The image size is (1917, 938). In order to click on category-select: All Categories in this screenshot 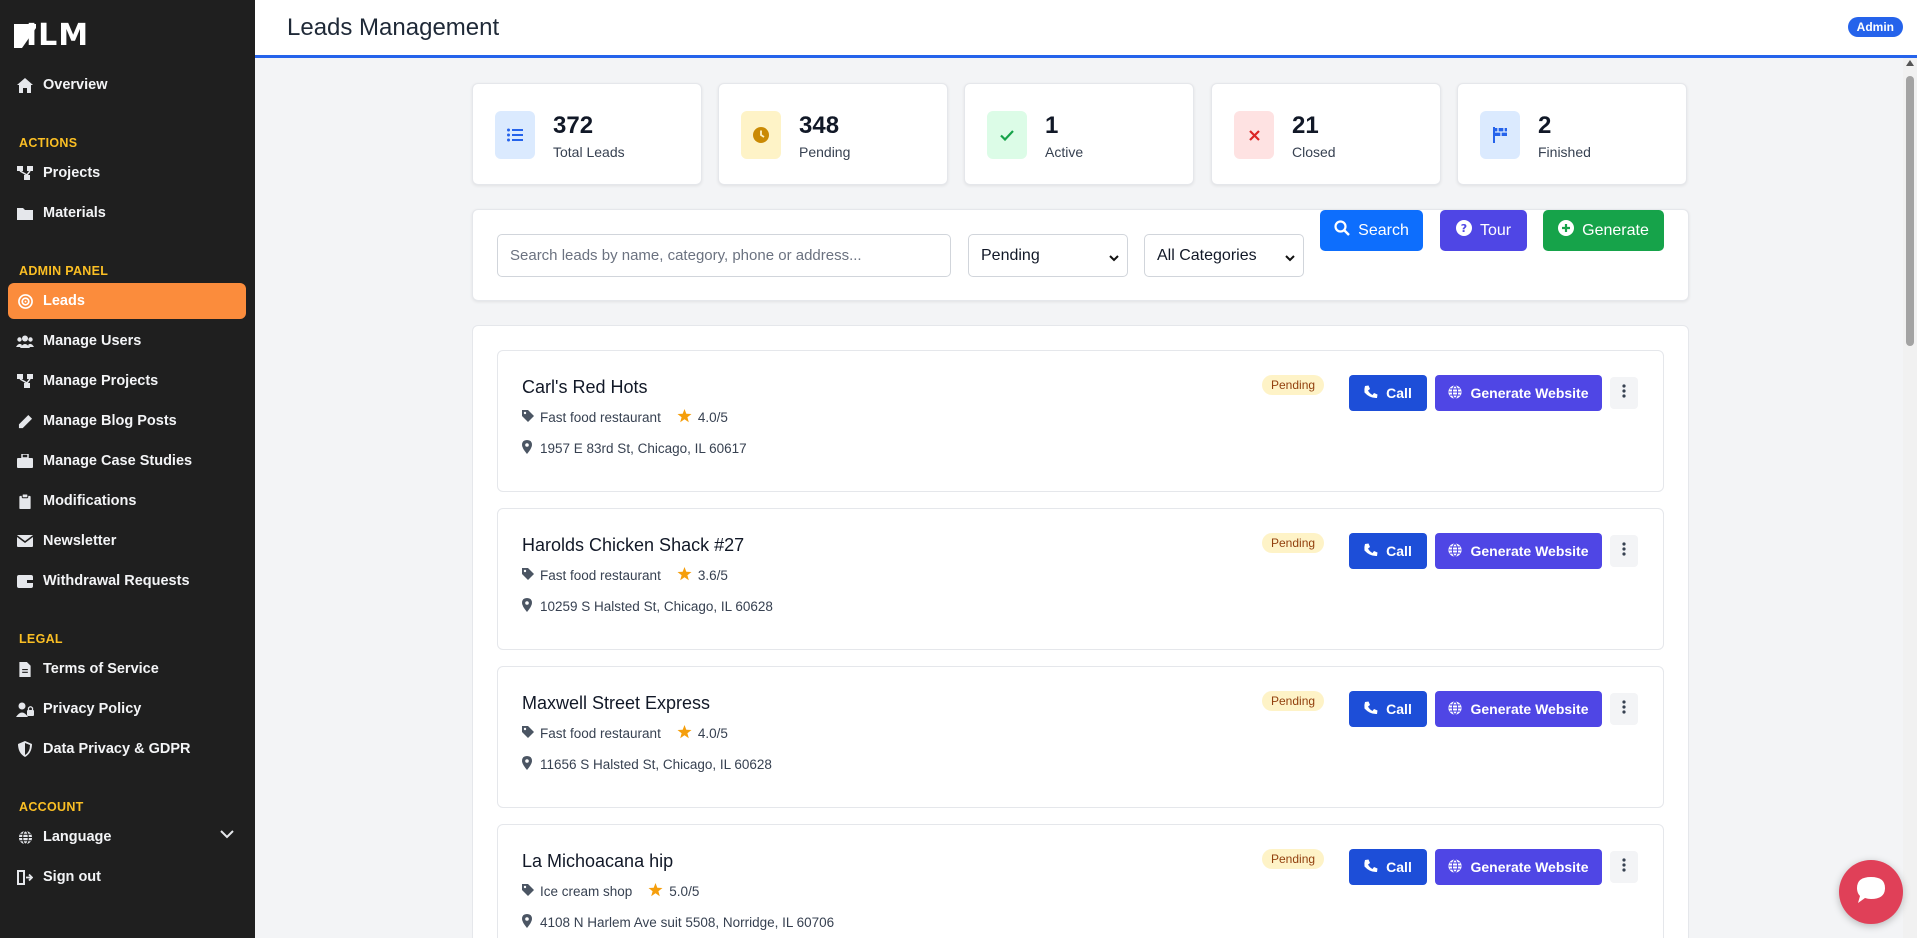, I will do `click(1224, 255)`.